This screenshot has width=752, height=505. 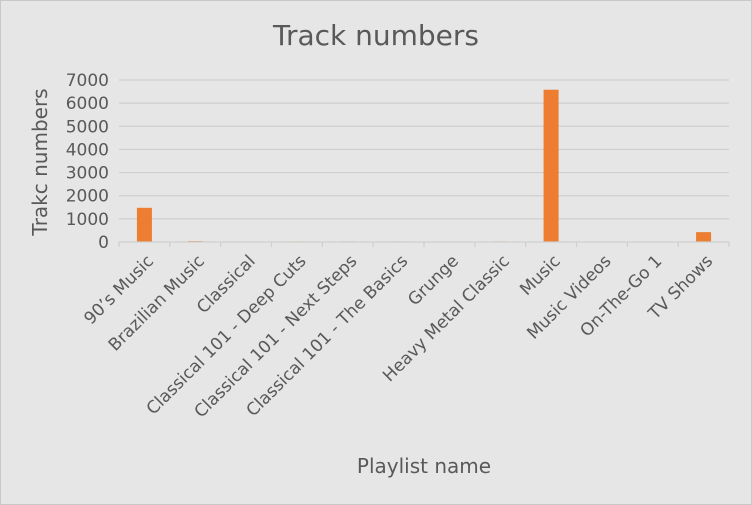 What do you see at coordinates (540, 275) in the screenshot?
I see `x-tick-label: Music` at bounding box center [540, 275].